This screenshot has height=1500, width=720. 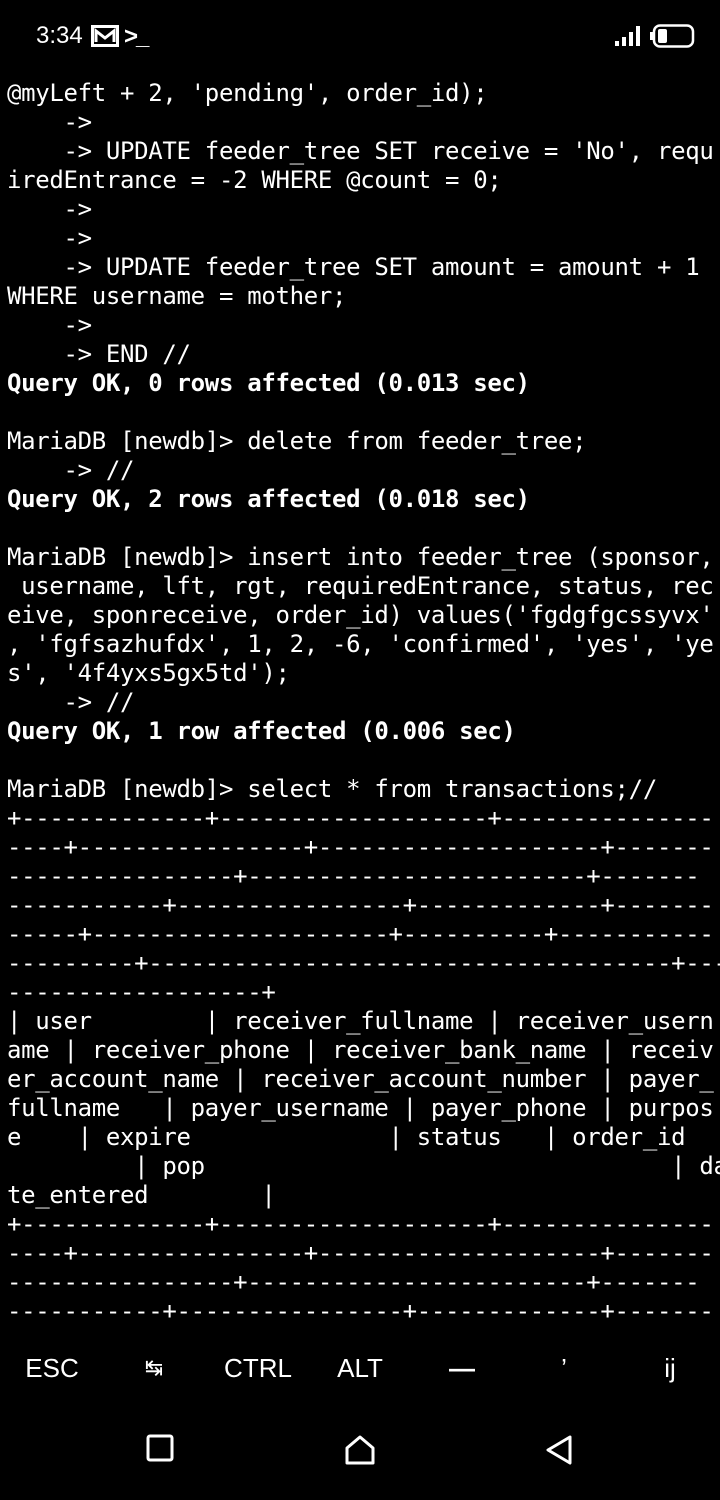 I want to click on ctrl-key: CTRL, so click(x=258, y=1368).